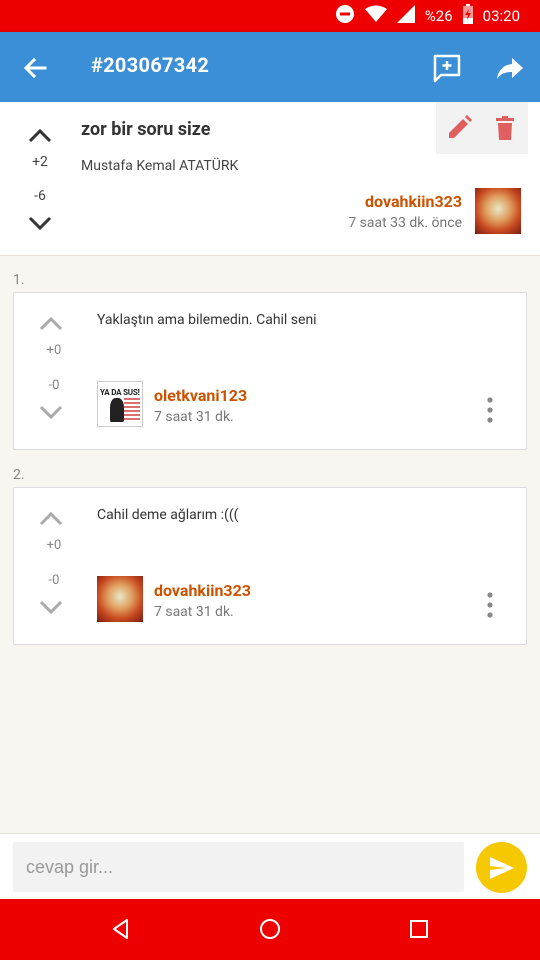 The width and height of the screenshot is (540, 960). I want to click on nav-recents-icon, so click(419, 929).